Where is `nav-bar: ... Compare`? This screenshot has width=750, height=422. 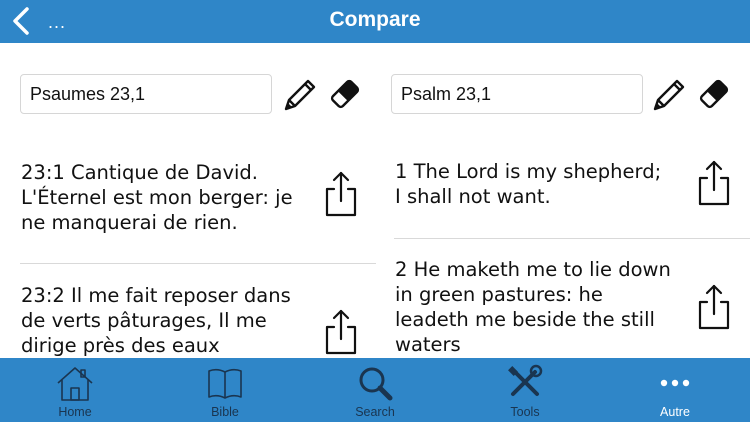
nav-bar: ... Compare is located at coordinates (375, 21).